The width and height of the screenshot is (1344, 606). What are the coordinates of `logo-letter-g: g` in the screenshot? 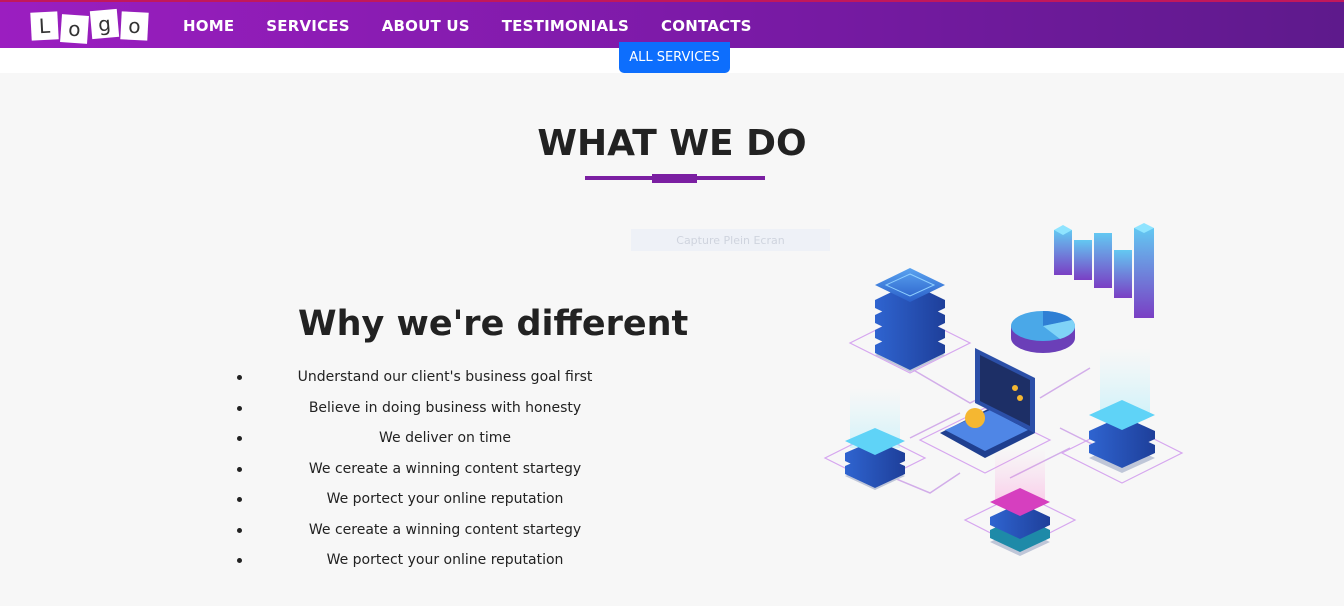 It's located at (104, 24).